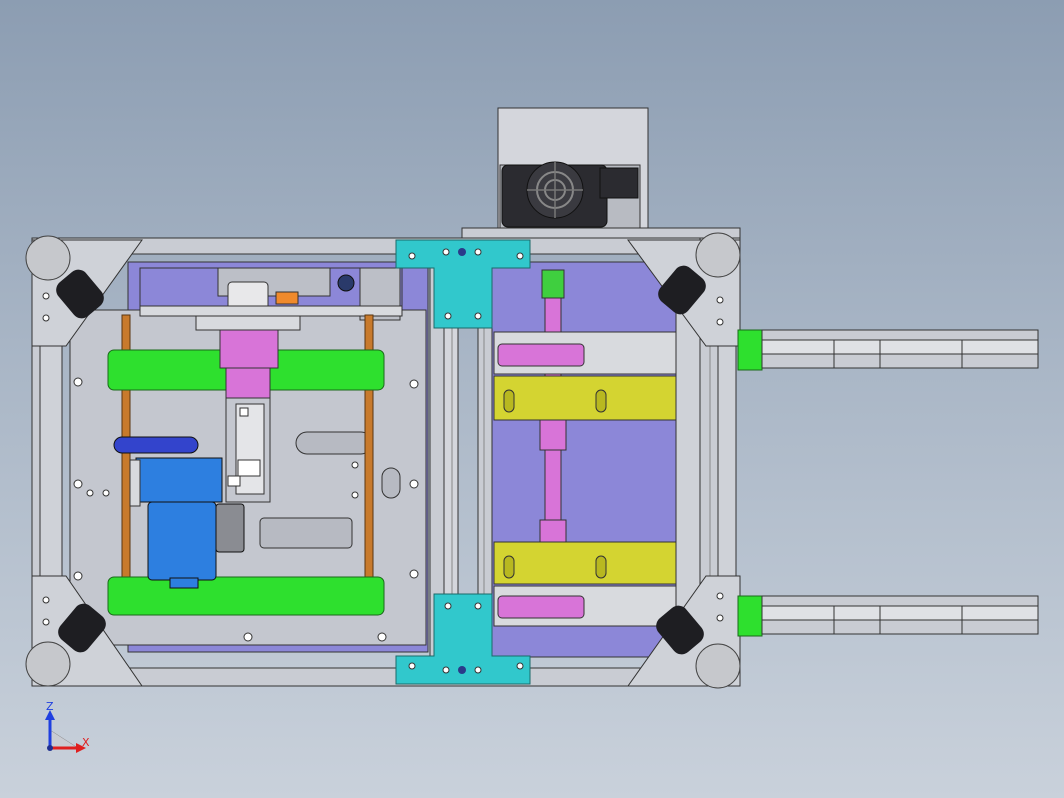 Image resolution: width=1064 pixels, height=798 pixels. What do you see at coordinates (246, 596) in the screenshot?
I see `green-block-bottom` at bounding box center [246, 596].